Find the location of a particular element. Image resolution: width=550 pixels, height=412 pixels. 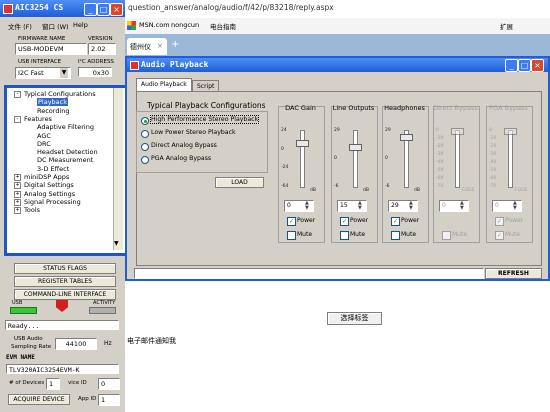

devices-field: 1 is located at coordinates (53, 384).